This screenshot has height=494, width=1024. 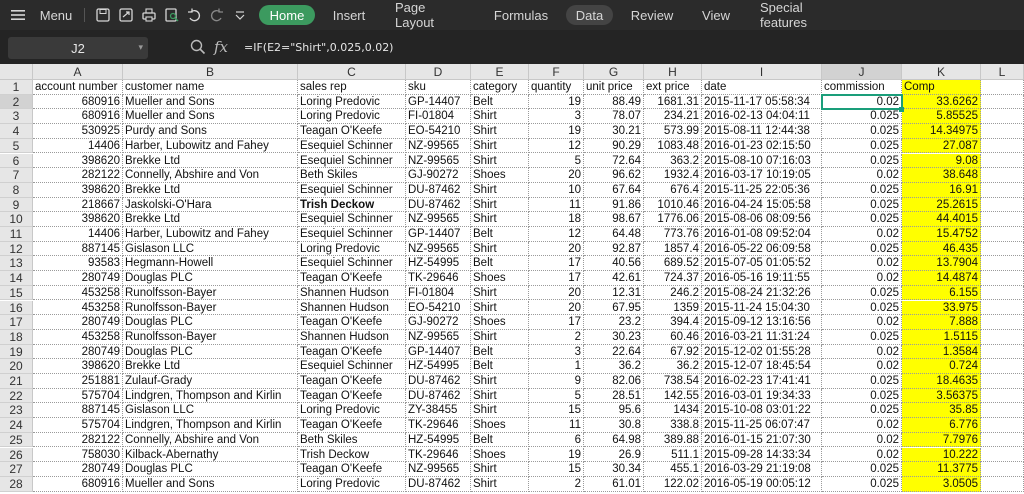 What do you see at coordinates (762, 381) in the screenshot?
I see `cell-i21: 2016-02-23 17:41:41` at bounding box center [762, 381].